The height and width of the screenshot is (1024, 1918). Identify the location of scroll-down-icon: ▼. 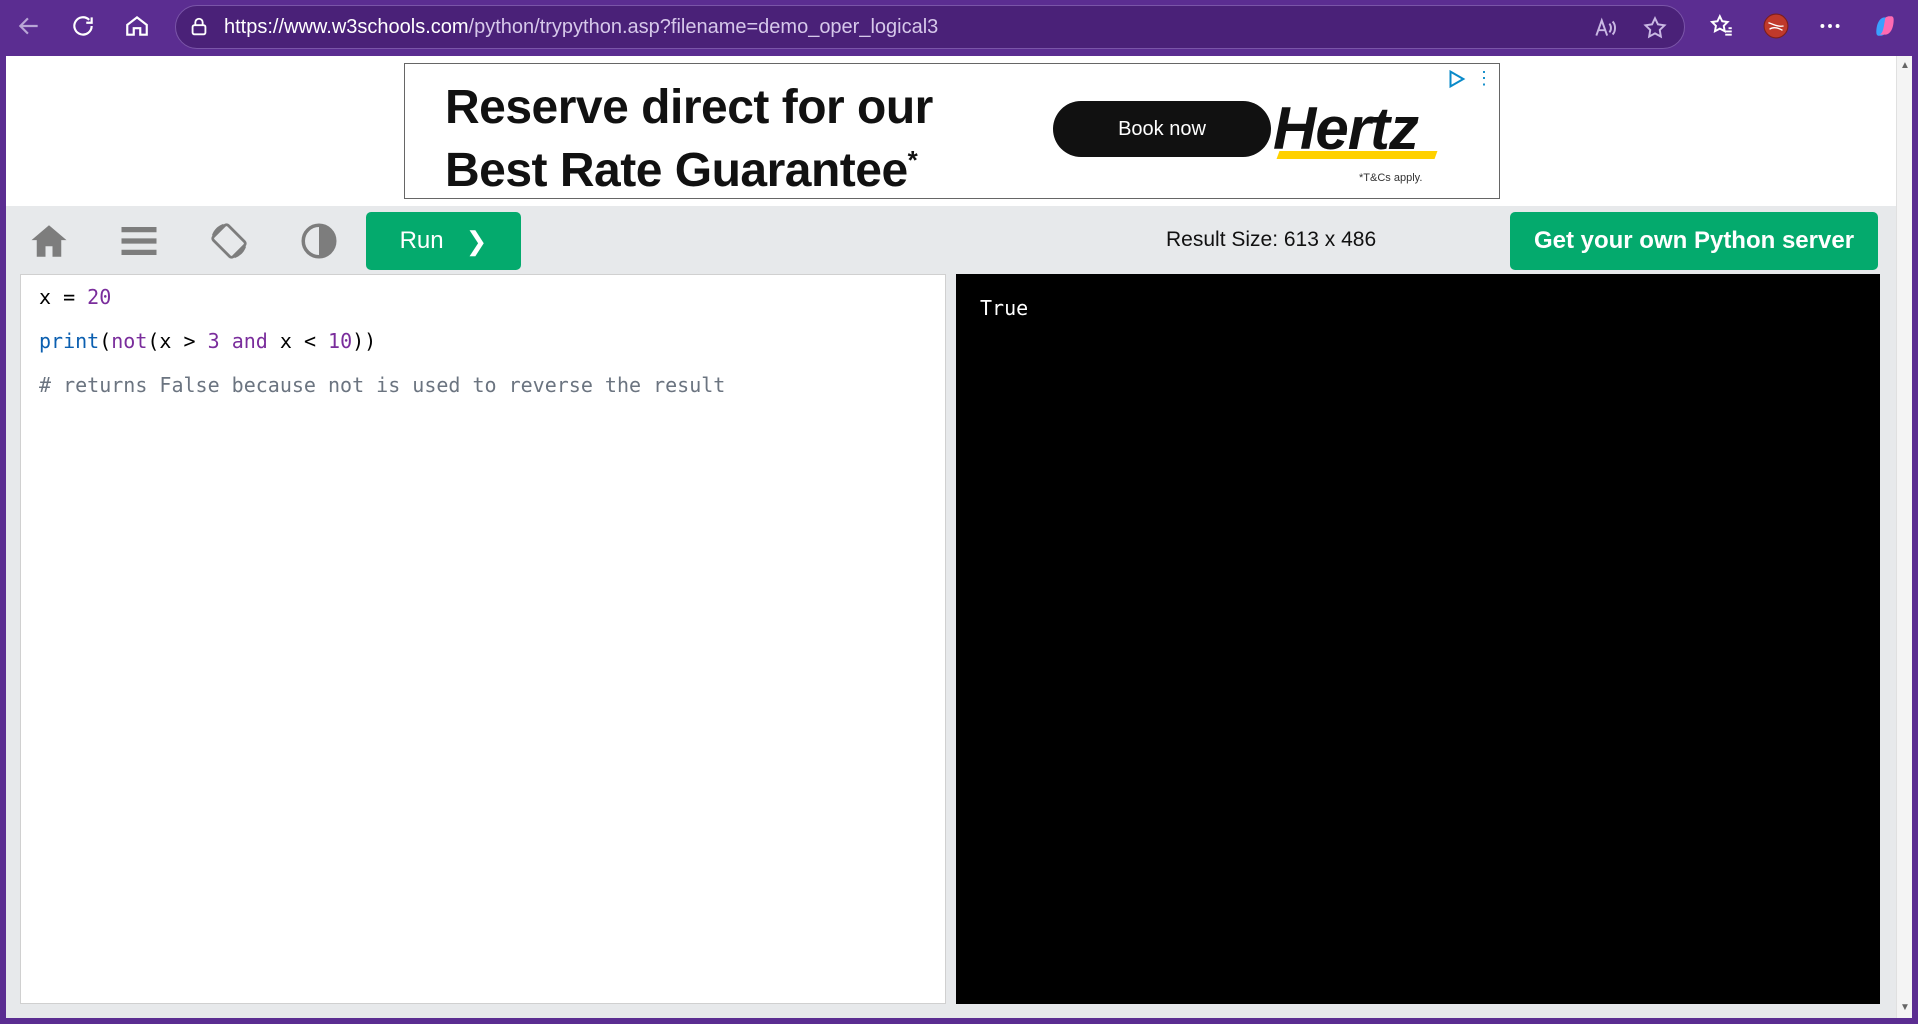
(1905, 1008).